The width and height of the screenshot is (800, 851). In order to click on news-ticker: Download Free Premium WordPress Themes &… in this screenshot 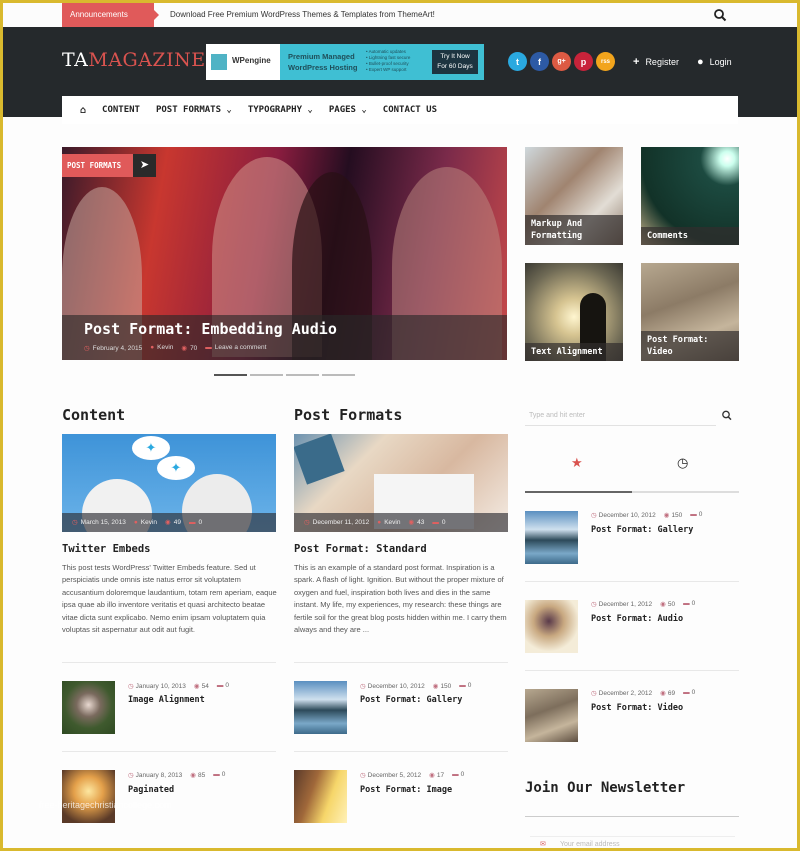, I will do `click(302, 15)`.